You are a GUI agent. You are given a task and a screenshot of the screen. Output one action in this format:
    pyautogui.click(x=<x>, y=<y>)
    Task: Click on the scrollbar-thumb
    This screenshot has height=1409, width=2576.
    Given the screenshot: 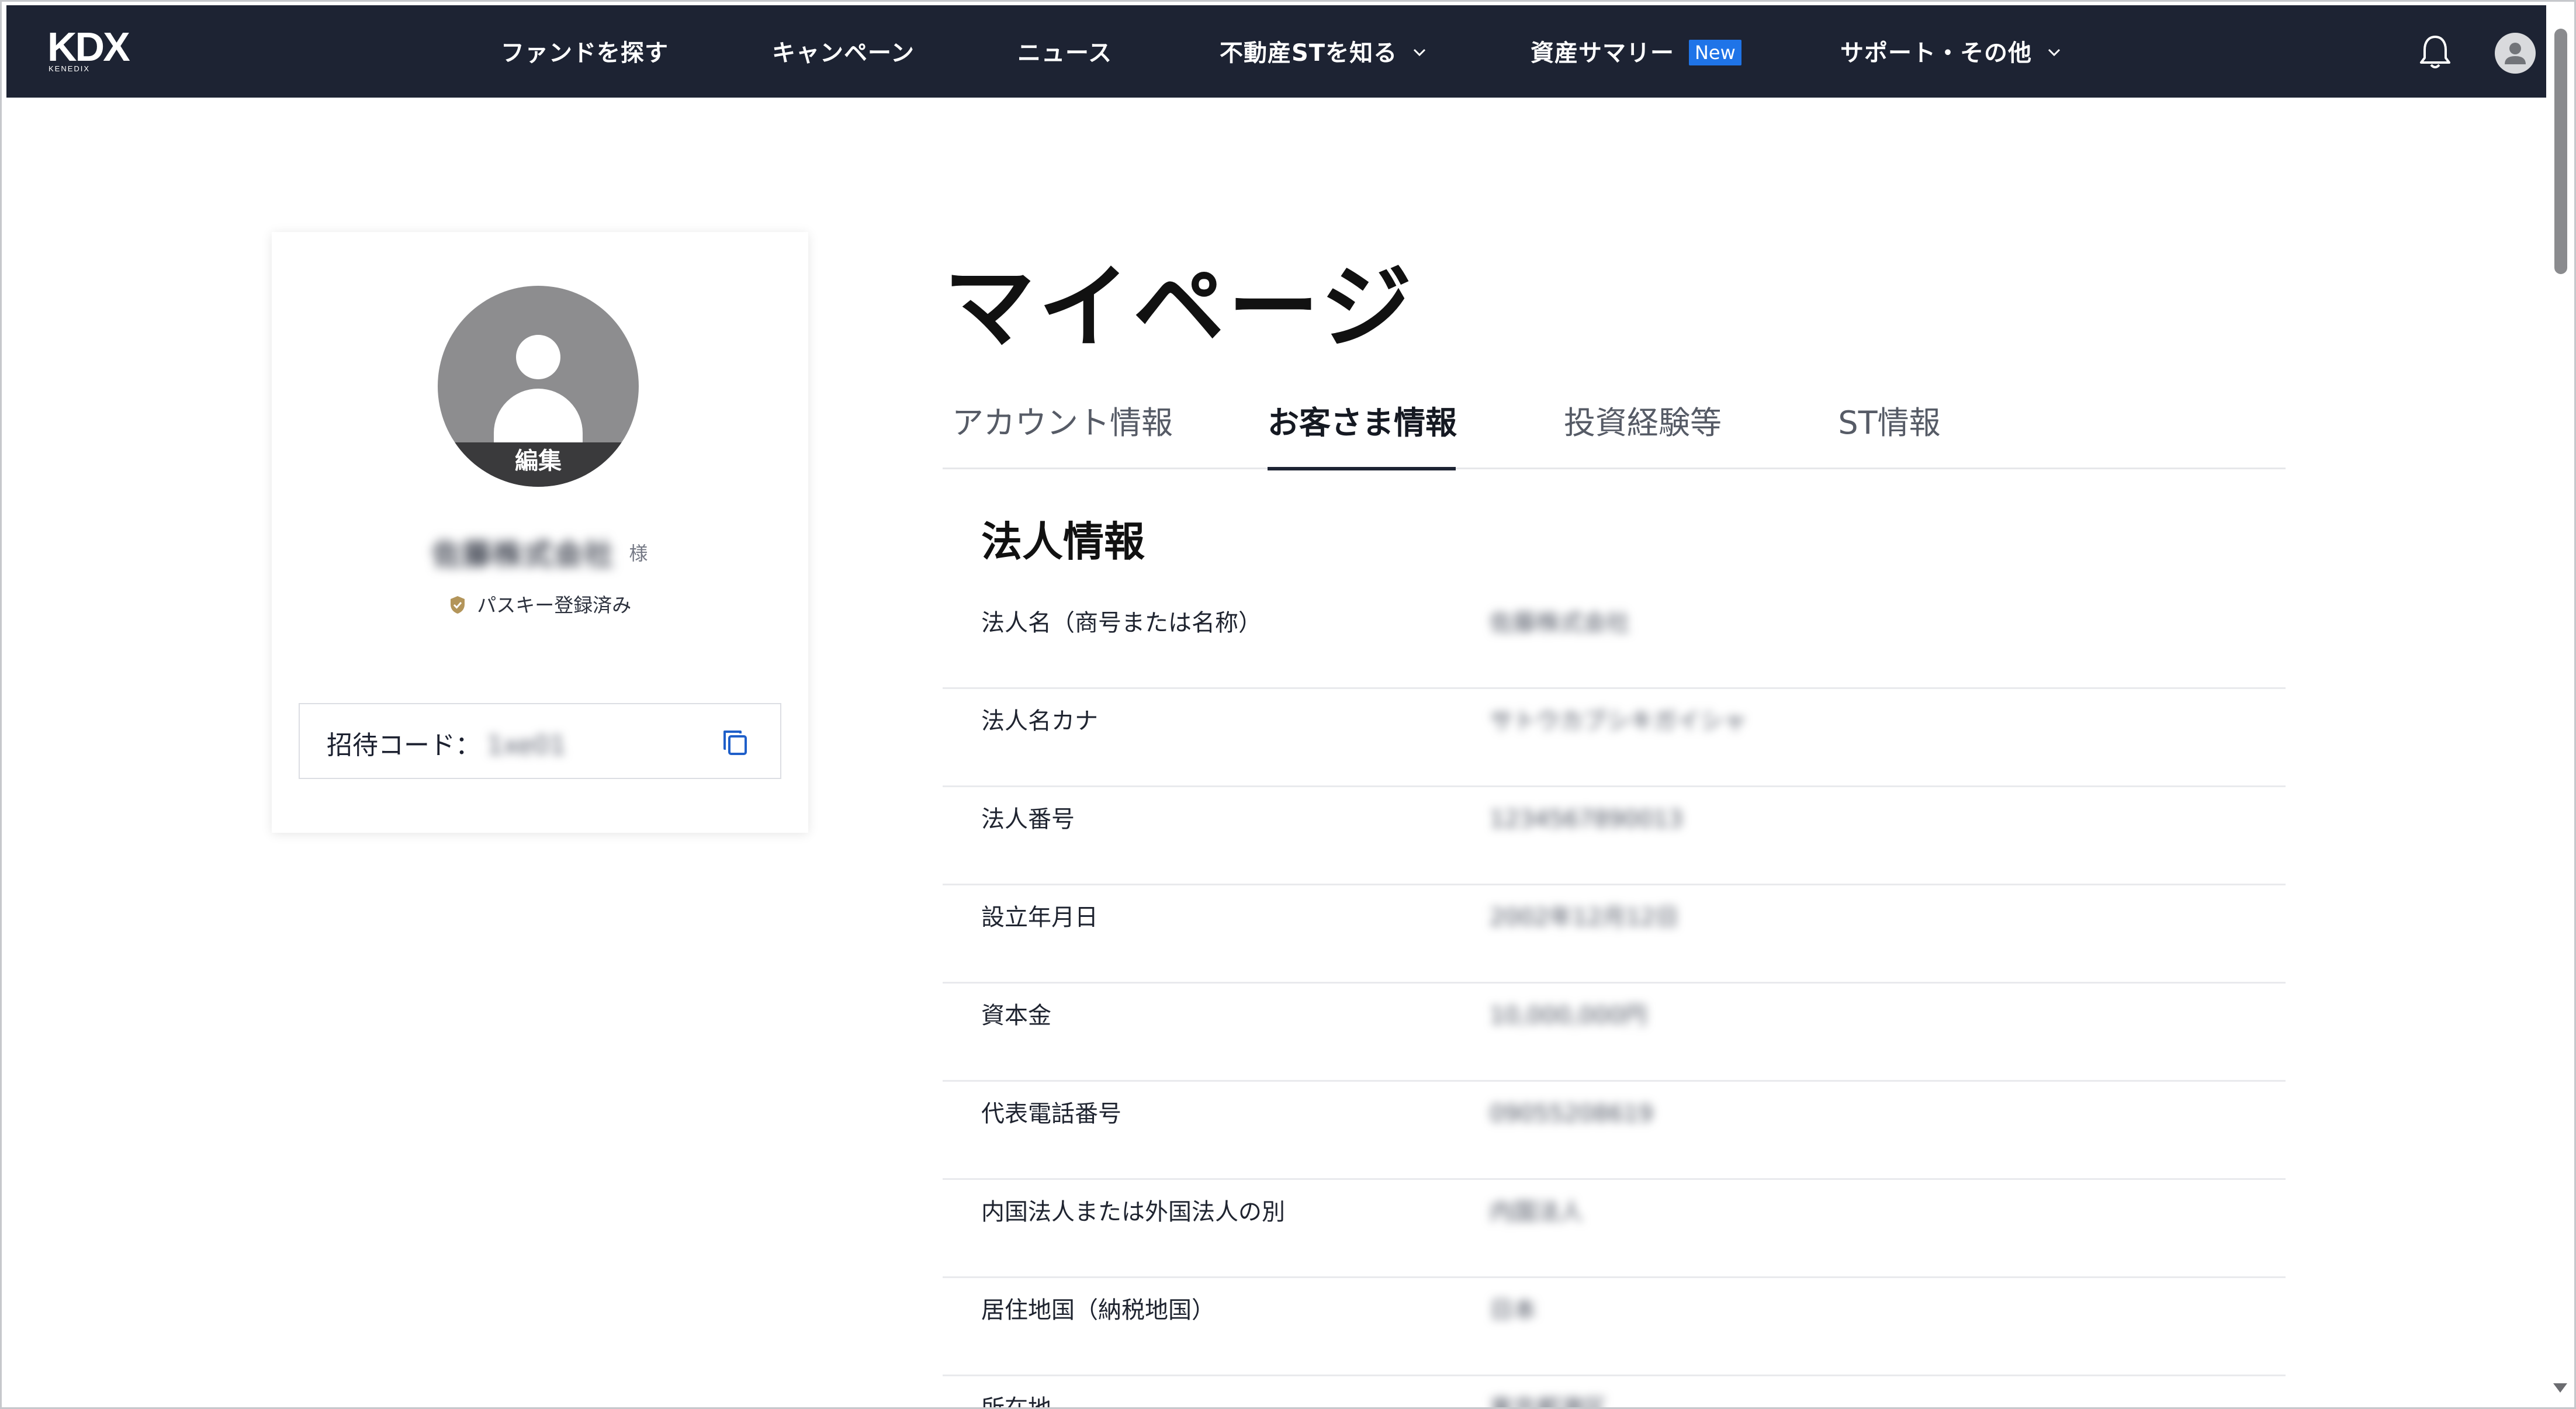 What is the action you would take?
    pyautogui.click(x=2560, y=151)
    